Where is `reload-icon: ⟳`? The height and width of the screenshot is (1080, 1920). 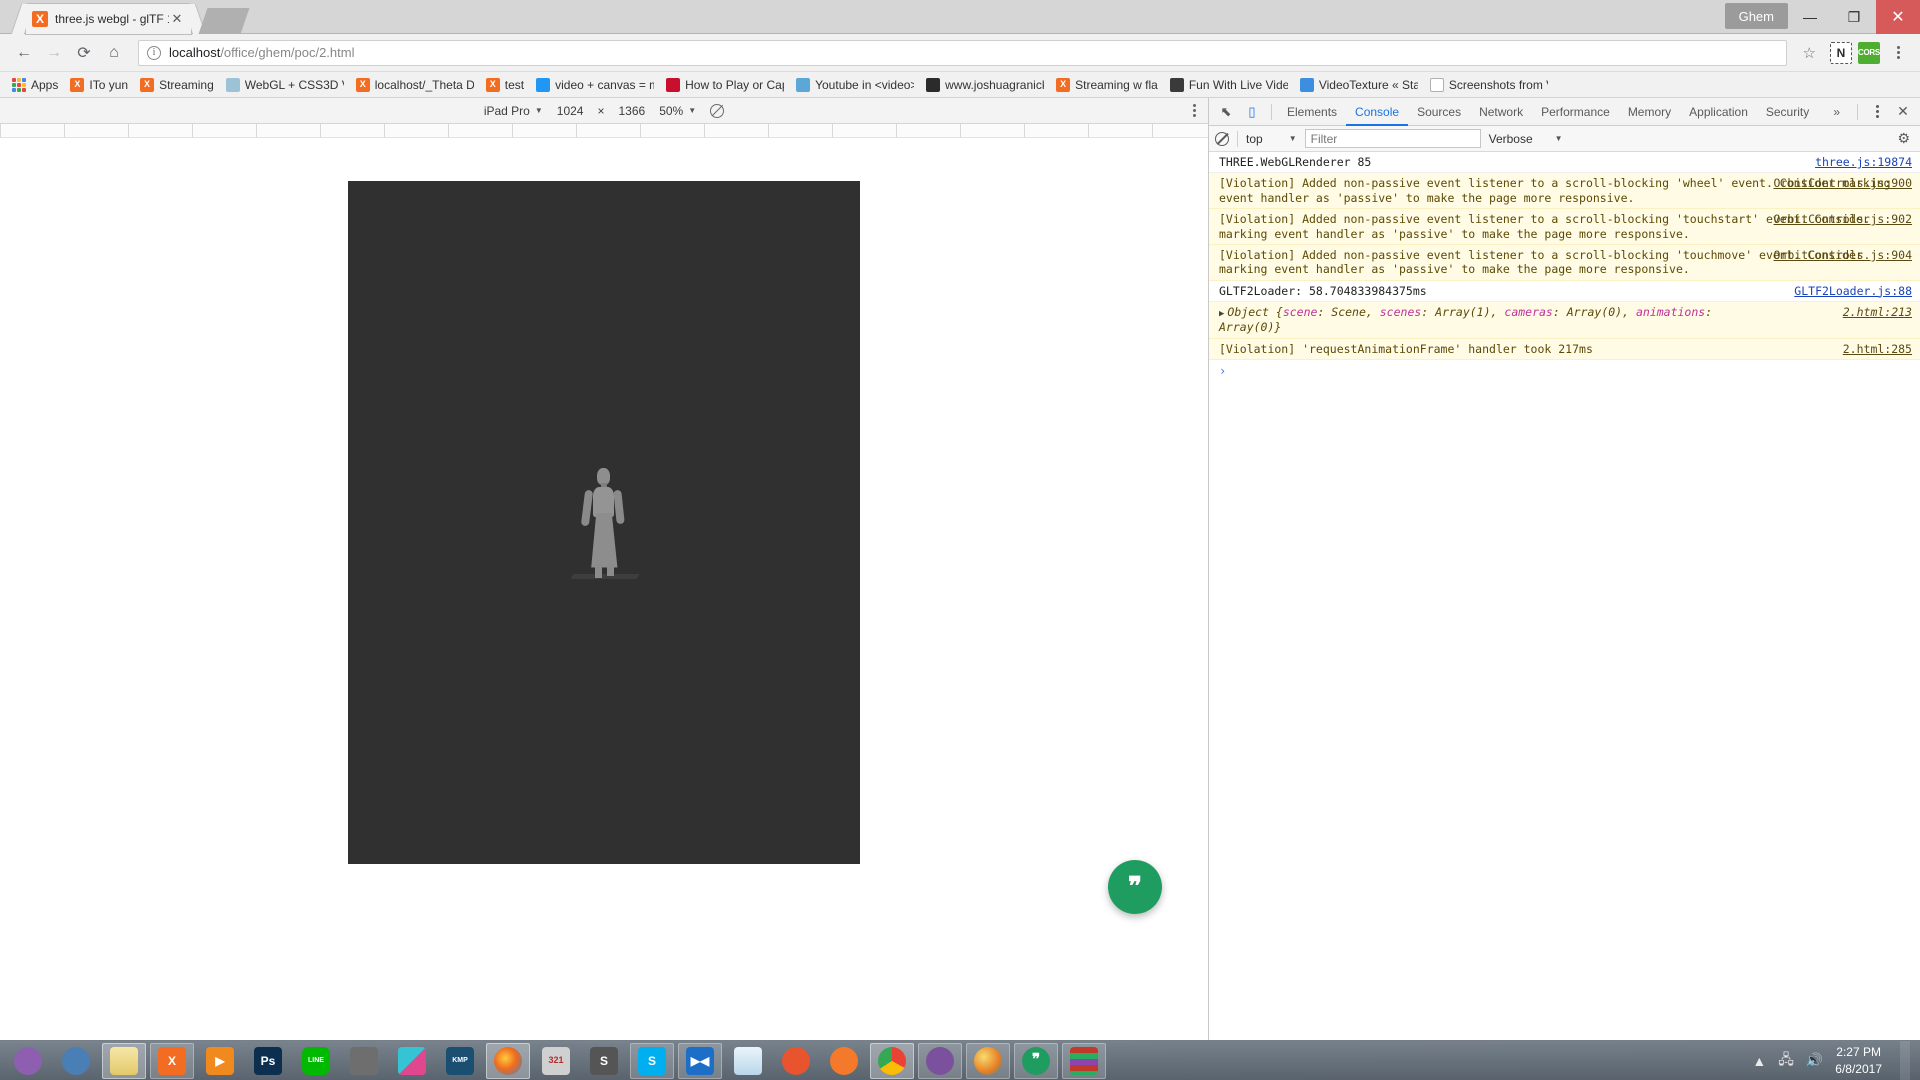
reload-icon: ⟳ is located at coordinates (84, 53).